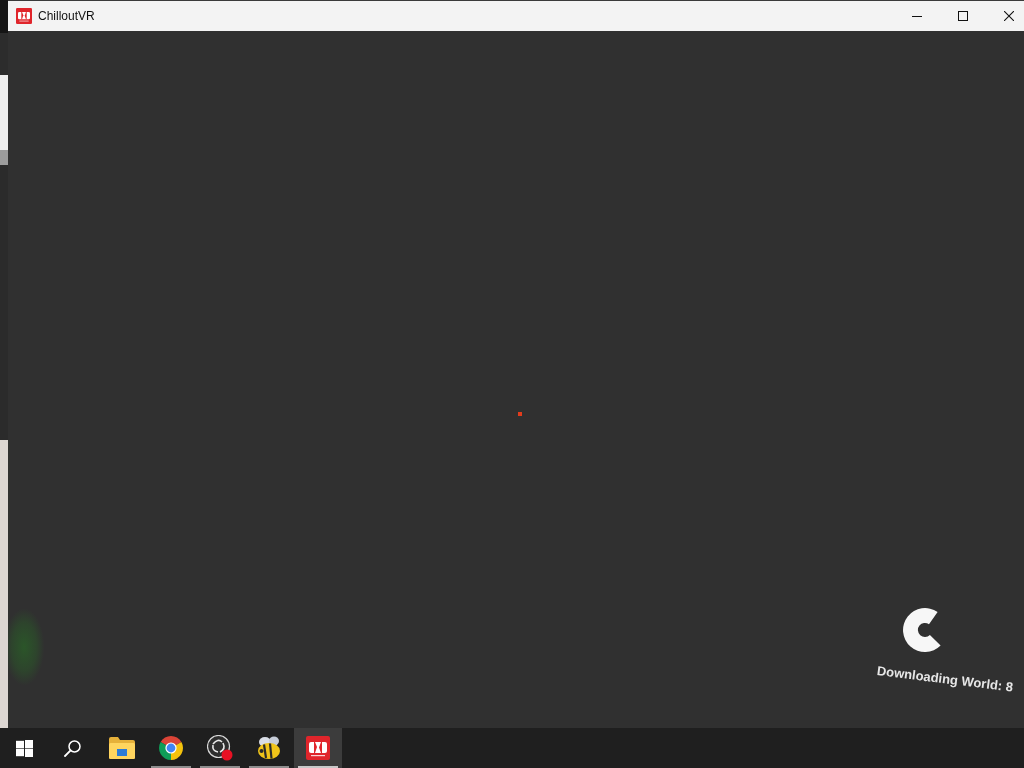 This screenshot has width=1024, height=768. I want to click on search-icon, so click(72, 748).